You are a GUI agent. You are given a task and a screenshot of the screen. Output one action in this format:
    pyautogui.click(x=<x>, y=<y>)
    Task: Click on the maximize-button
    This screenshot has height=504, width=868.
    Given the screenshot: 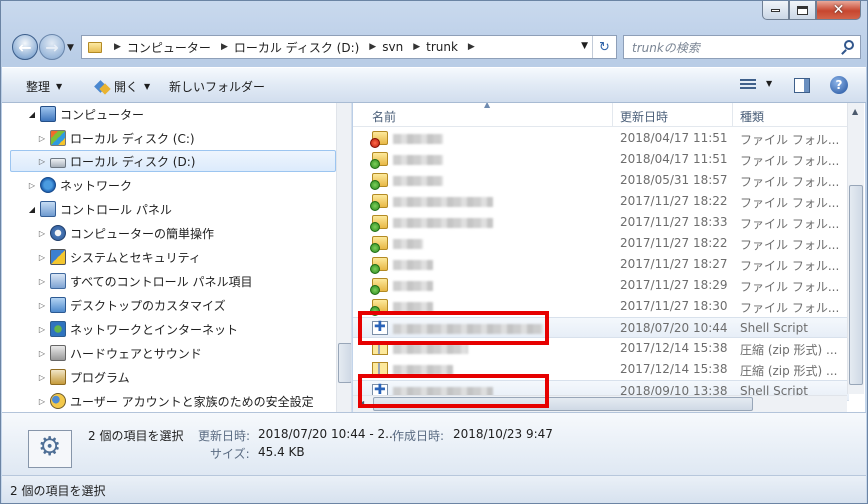 What is the action you would take?
    pyautogui.click(x=802, y=10)
    